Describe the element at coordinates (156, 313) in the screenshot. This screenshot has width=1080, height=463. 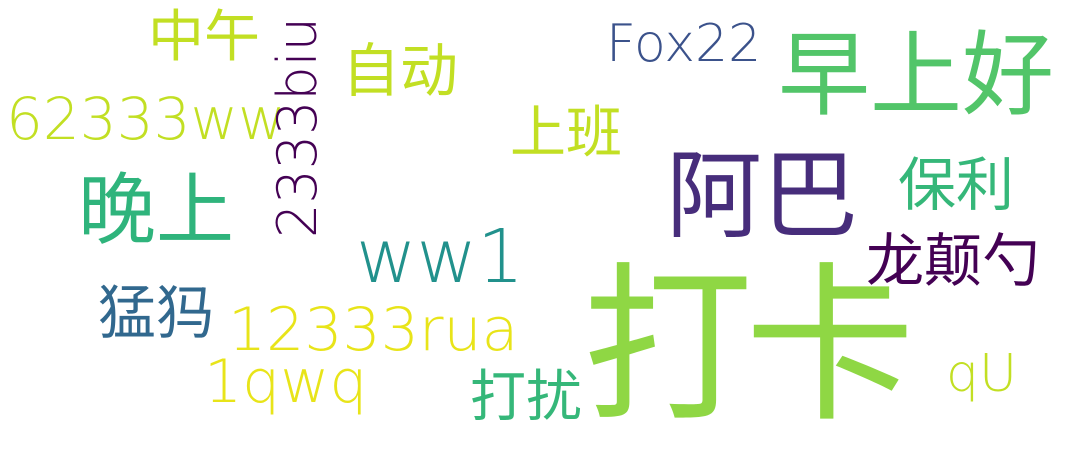
I see `word-mengma: 猛犸` at that location.